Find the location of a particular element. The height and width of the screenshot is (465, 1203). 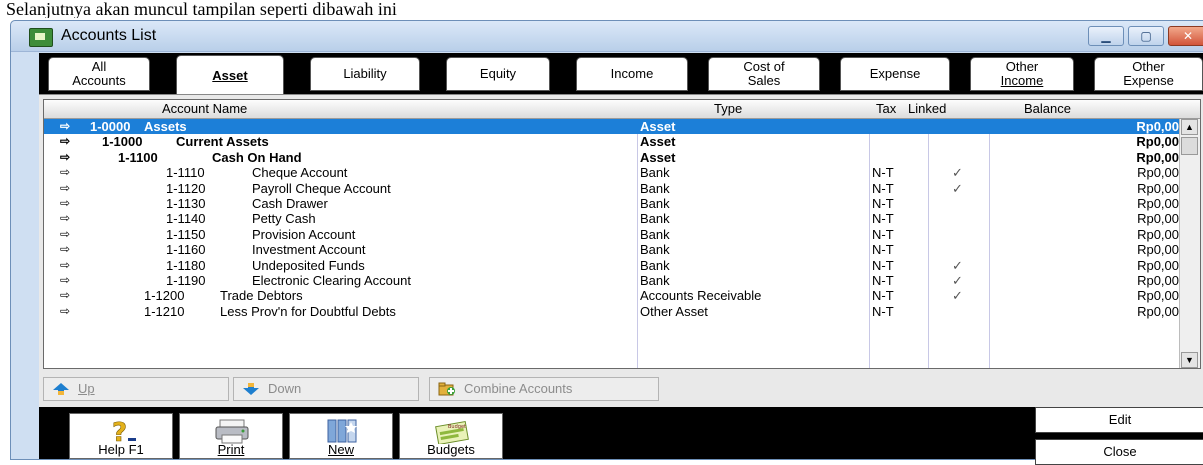

close-button: Close is located at coordinates (1119, 452).